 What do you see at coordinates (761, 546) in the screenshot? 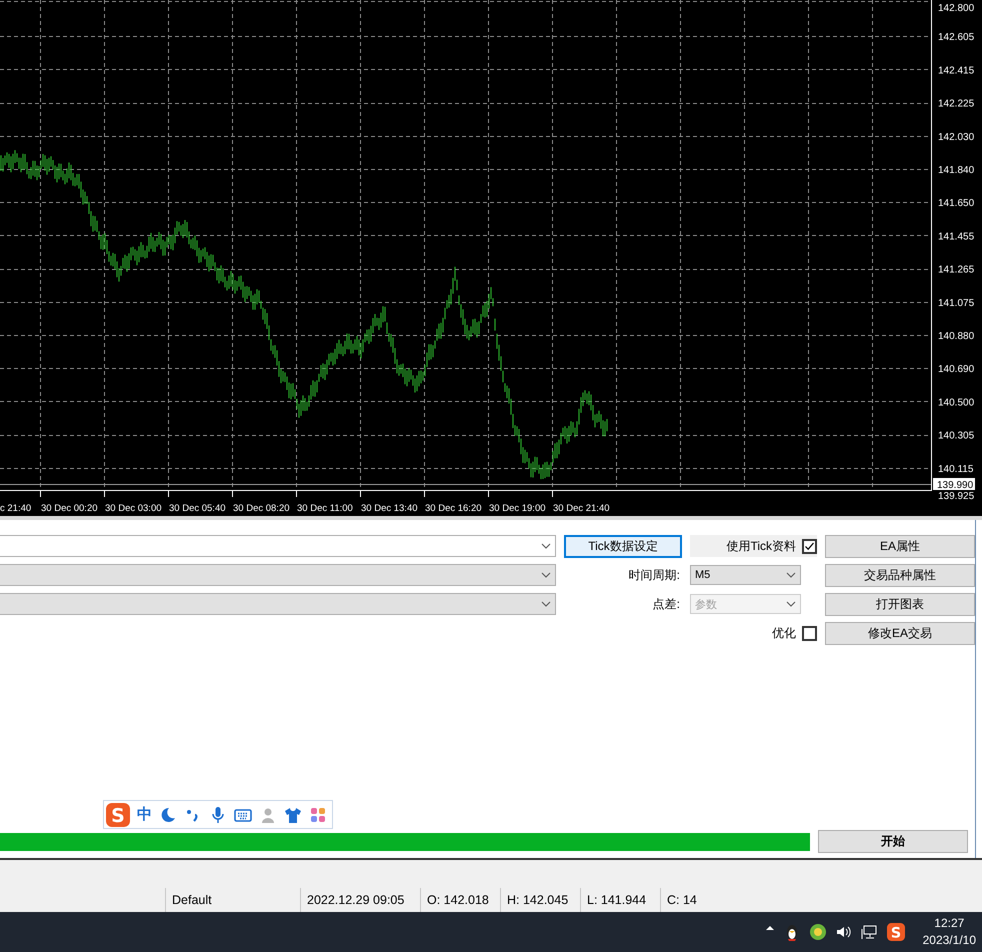
I see `checkbox-label: 使用Tick资料` at bounding box center [761, 546].